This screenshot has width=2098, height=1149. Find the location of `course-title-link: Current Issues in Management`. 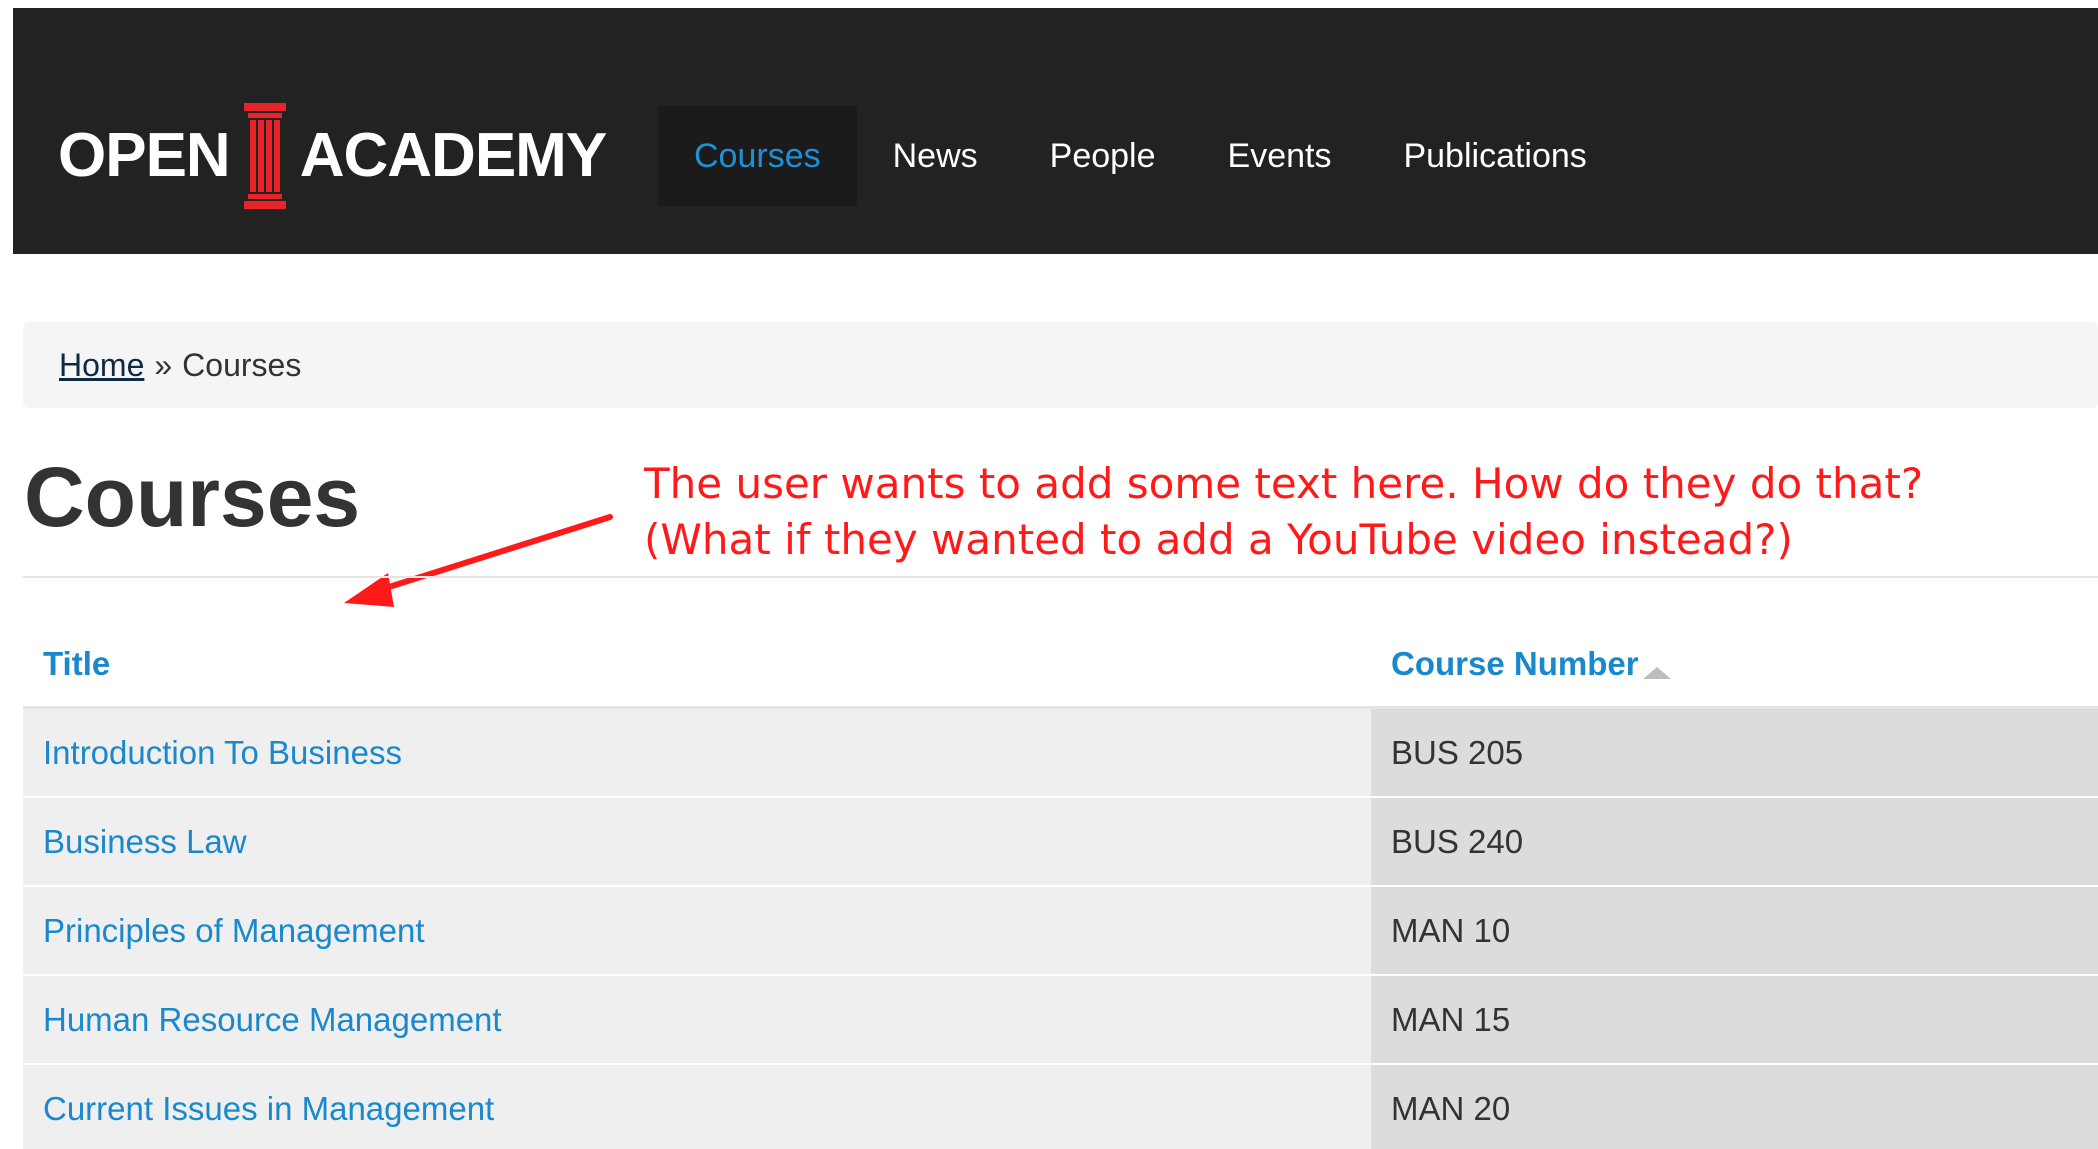

course-title-link: Current Issues in Management is located at coordinates (697, 1106).